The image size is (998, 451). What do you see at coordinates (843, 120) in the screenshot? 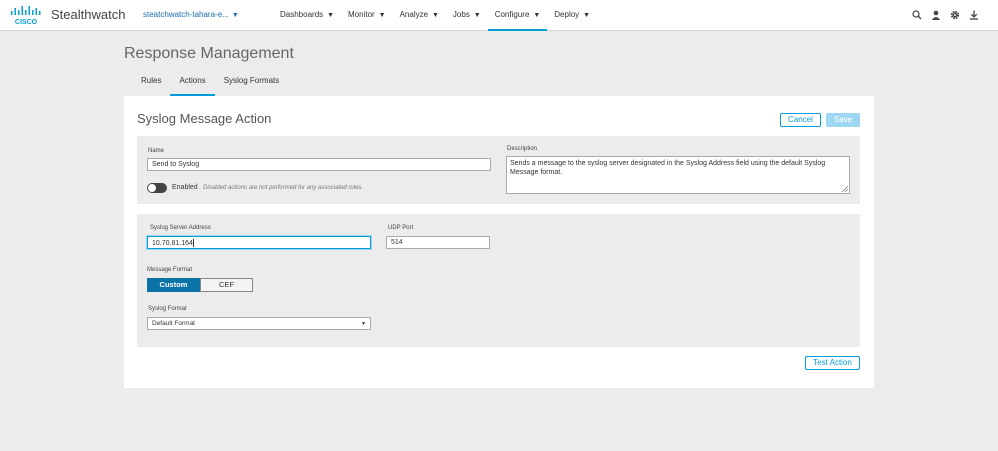
I see `save-button: Save` at bounding box center [843, 120].